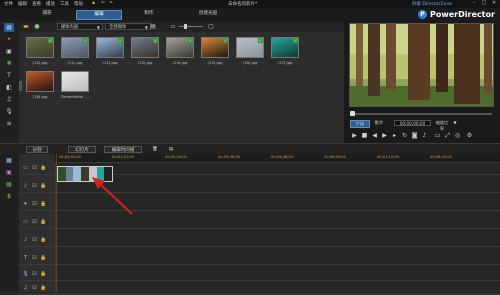  Describe the element at coordinates (78, 4) in the screenshot. I see `menu-help: 帮助` at that location.